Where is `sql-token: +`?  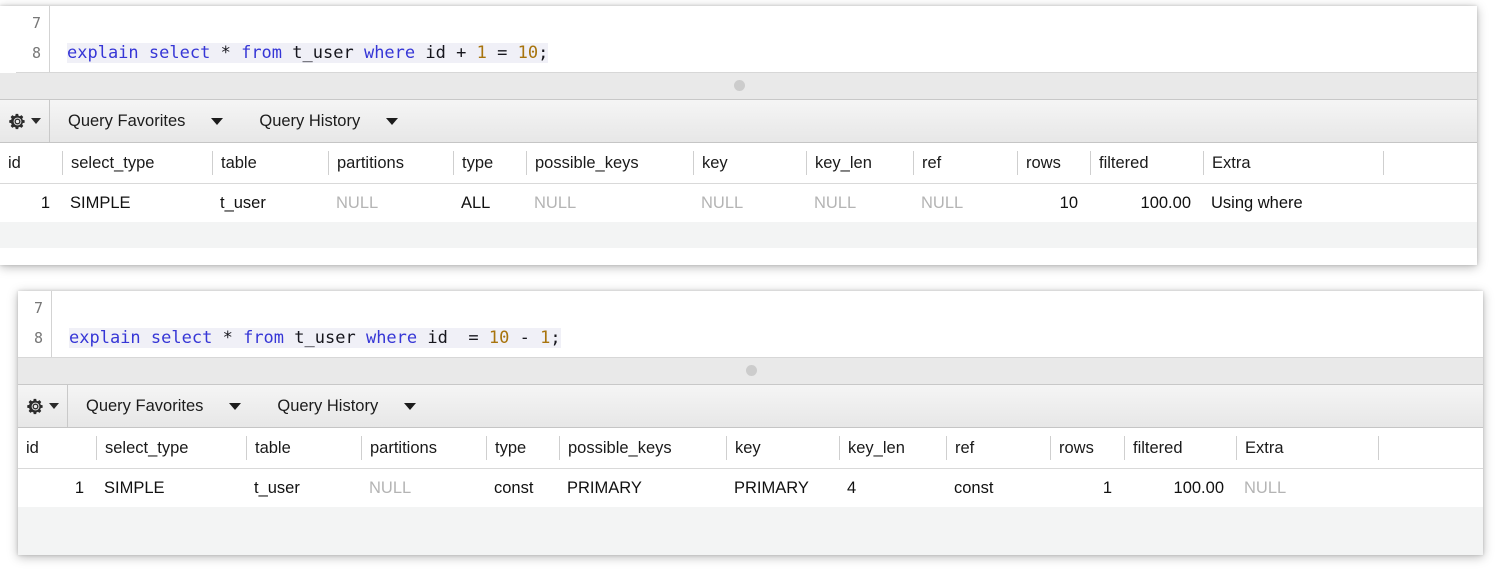 sql-token: + is located at coordinates (461, 53).